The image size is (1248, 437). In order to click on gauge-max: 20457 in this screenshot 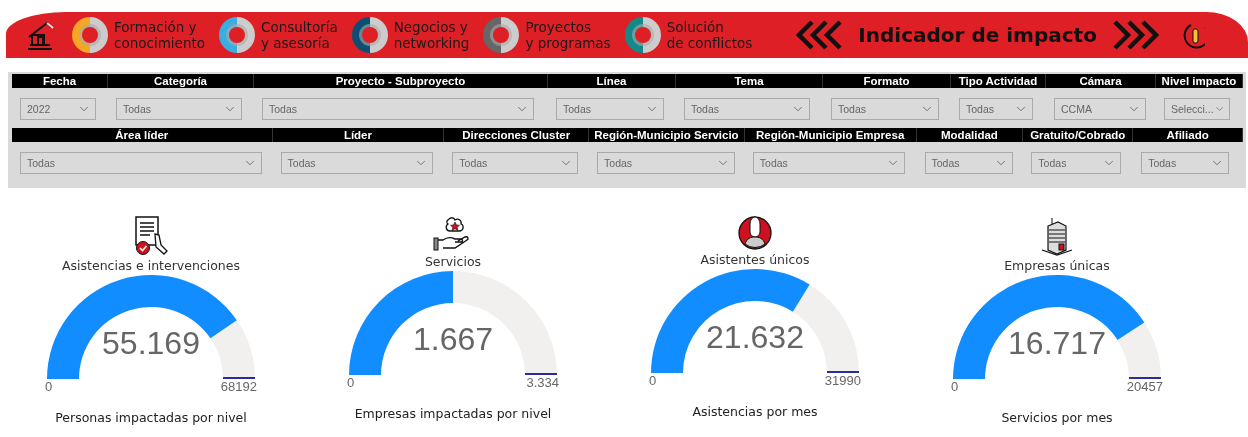, I will do `click(1144, 386)`.